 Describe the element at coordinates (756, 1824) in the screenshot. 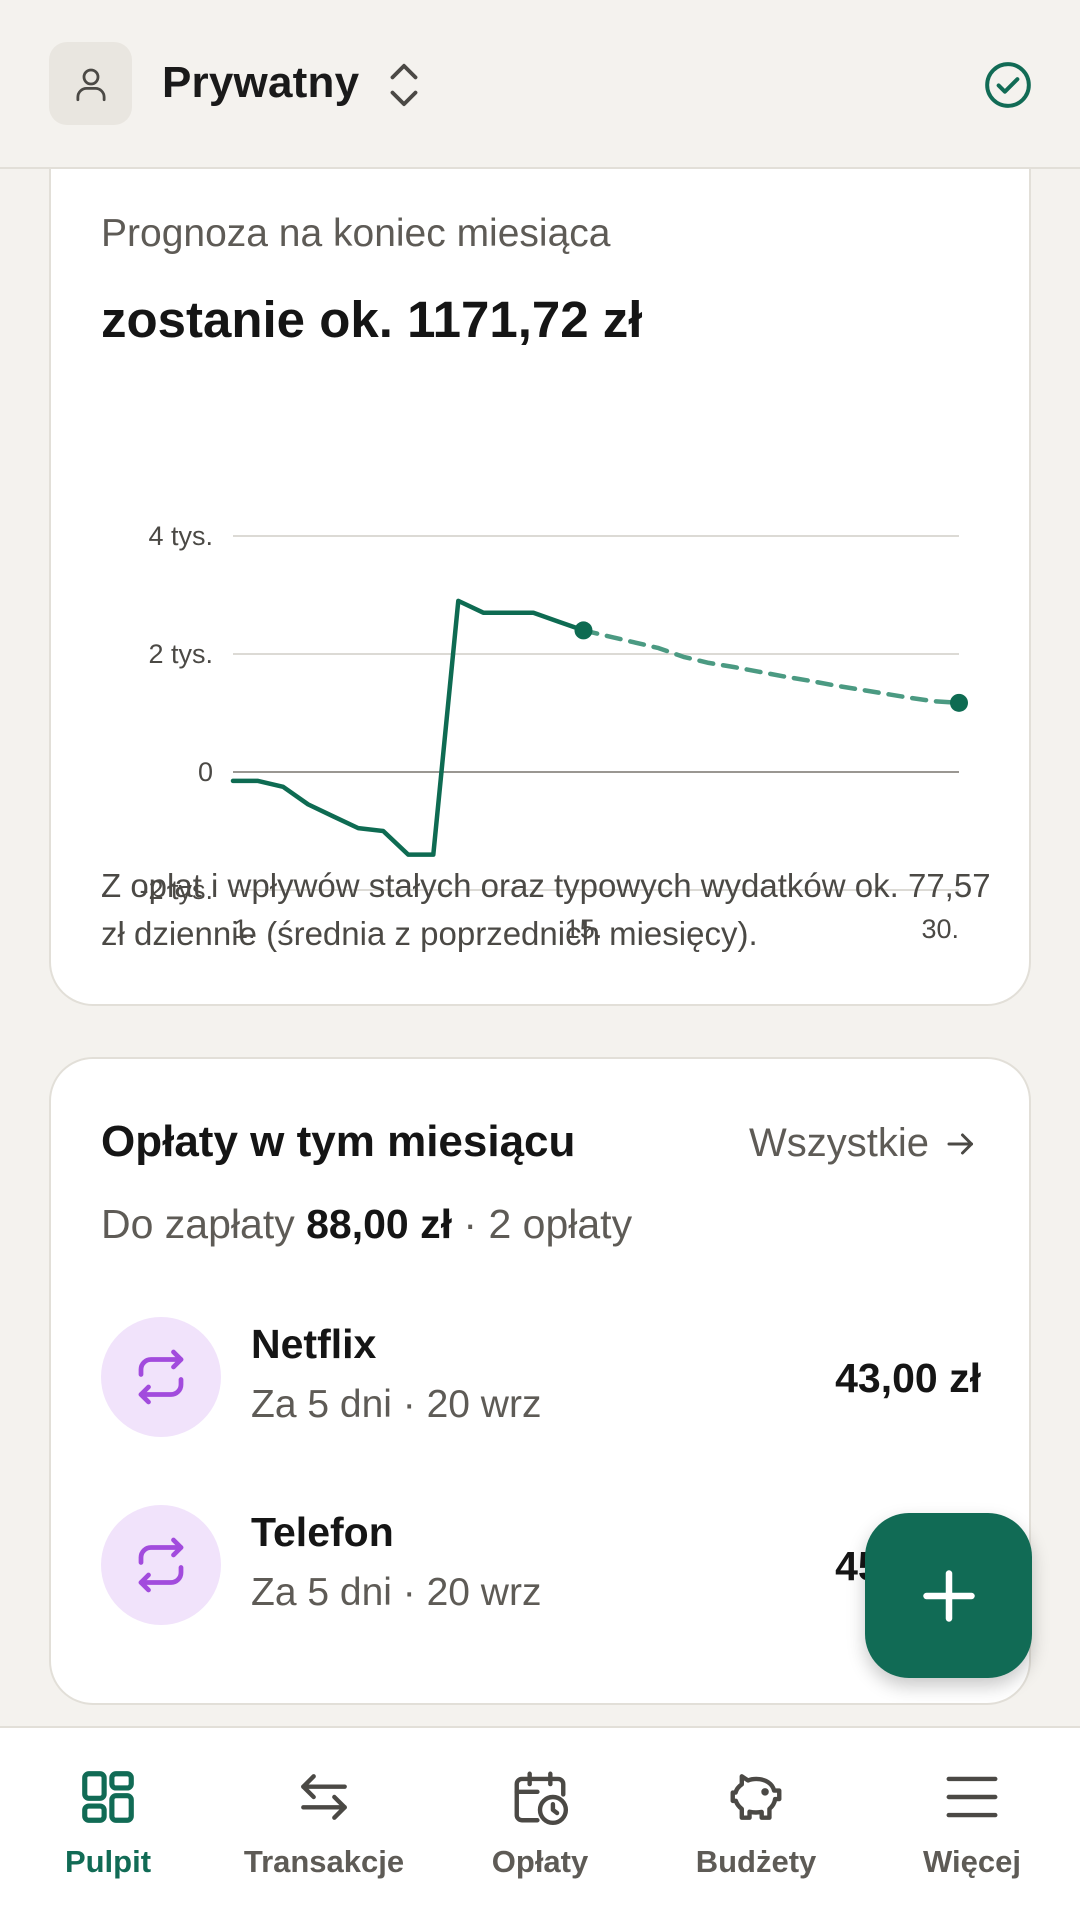

I see `nav-item-budzety: Budżety` at that location.